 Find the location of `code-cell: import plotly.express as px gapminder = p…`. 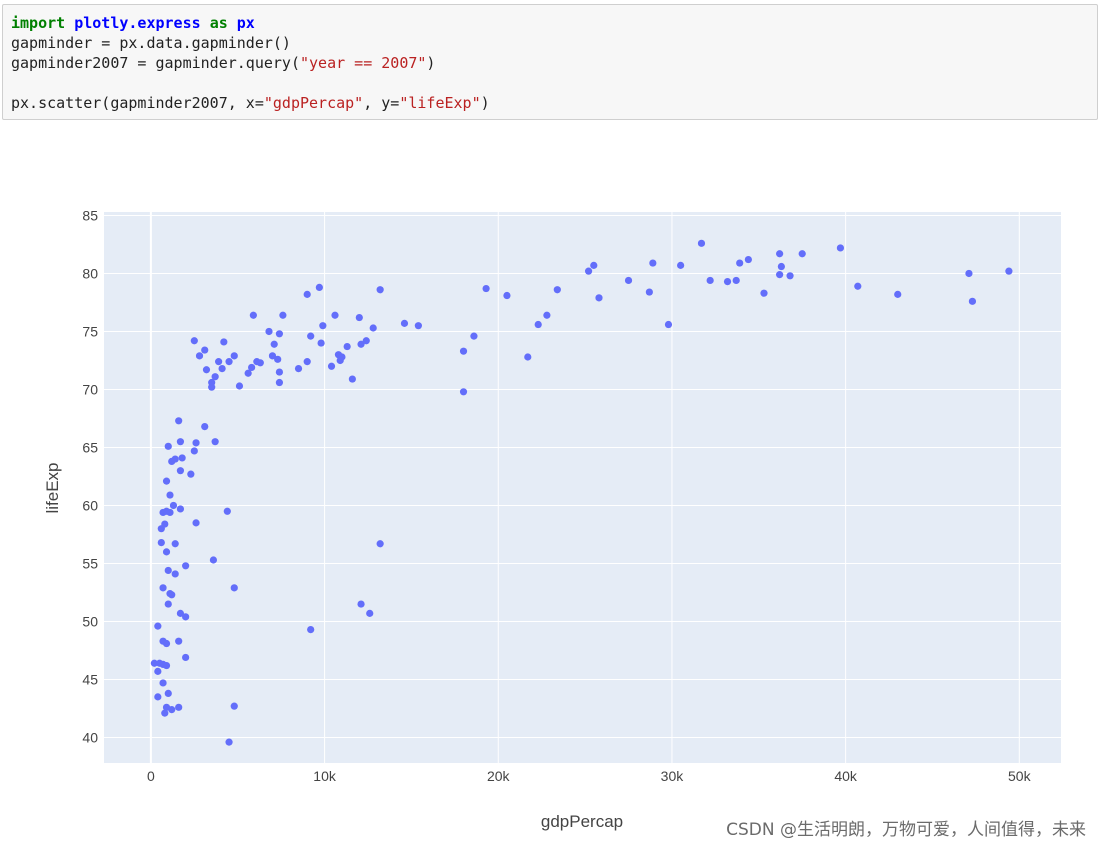

code-cell: import plotly.express as px gapminder = p… is located at coordinates (550, 62).